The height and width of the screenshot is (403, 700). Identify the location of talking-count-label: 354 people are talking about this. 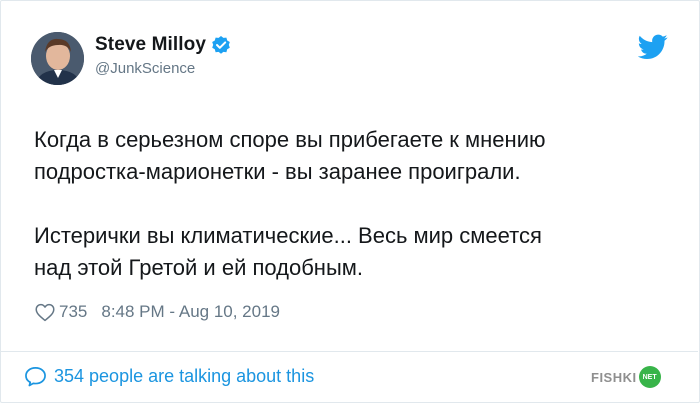
(184, 376).